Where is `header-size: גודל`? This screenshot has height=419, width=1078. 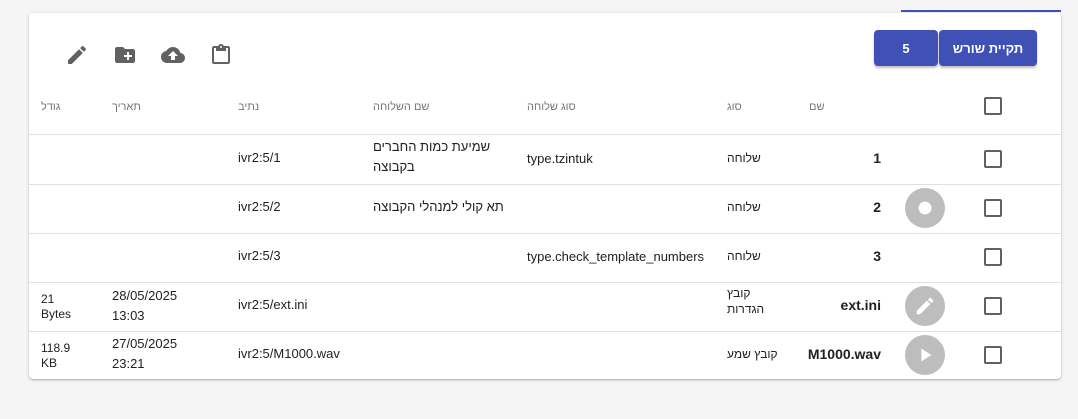
header-size: גודל is located at coordinates (50, 107).